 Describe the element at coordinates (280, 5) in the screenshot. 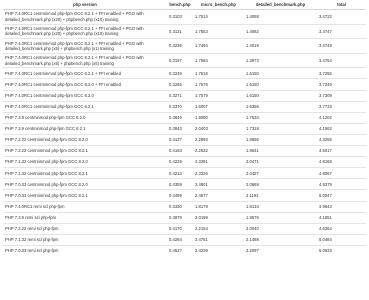

I see `header-detailed-benchmark: detailed_benchmark.php` at that location.